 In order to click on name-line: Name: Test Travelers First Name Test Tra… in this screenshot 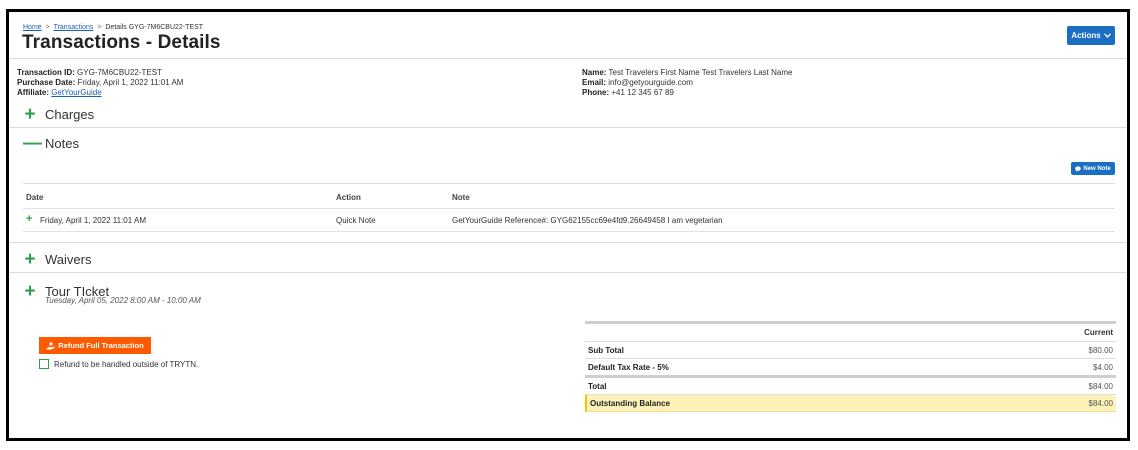, I will do `click(687, 73)`.